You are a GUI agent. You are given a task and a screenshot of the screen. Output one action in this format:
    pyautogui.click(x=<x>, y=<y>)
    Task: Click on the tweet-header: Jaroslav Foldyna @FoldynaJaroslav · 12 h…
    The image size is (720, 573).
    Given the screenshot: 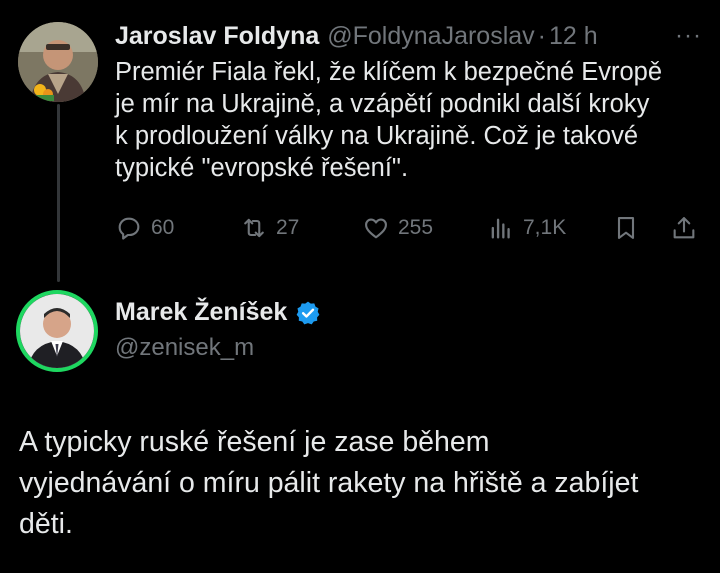 What is the action you would take?
    pyautogui.click(x=409, y=36)
    